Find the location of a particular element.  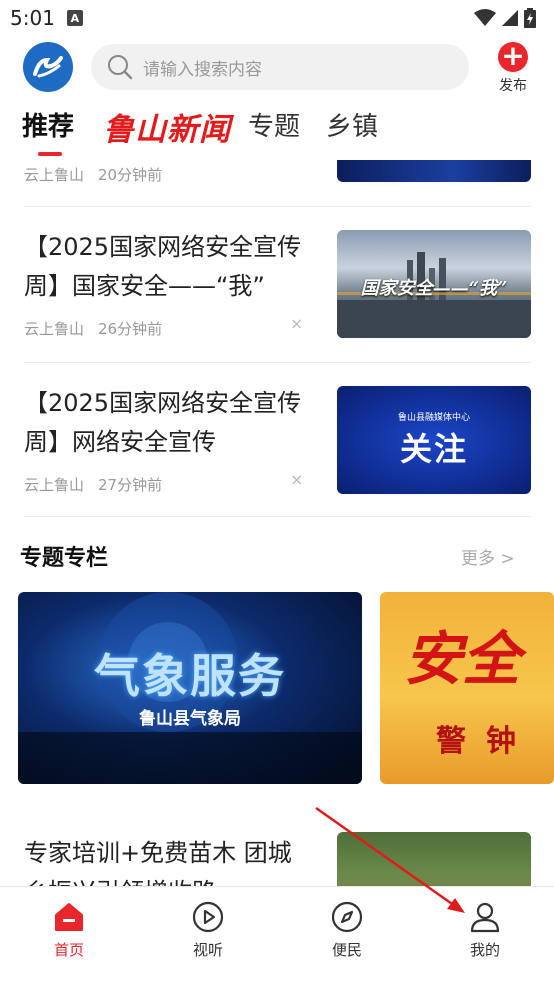

thumbnail-caption: 国家安全——“我” is located at coordinates (434, 288).